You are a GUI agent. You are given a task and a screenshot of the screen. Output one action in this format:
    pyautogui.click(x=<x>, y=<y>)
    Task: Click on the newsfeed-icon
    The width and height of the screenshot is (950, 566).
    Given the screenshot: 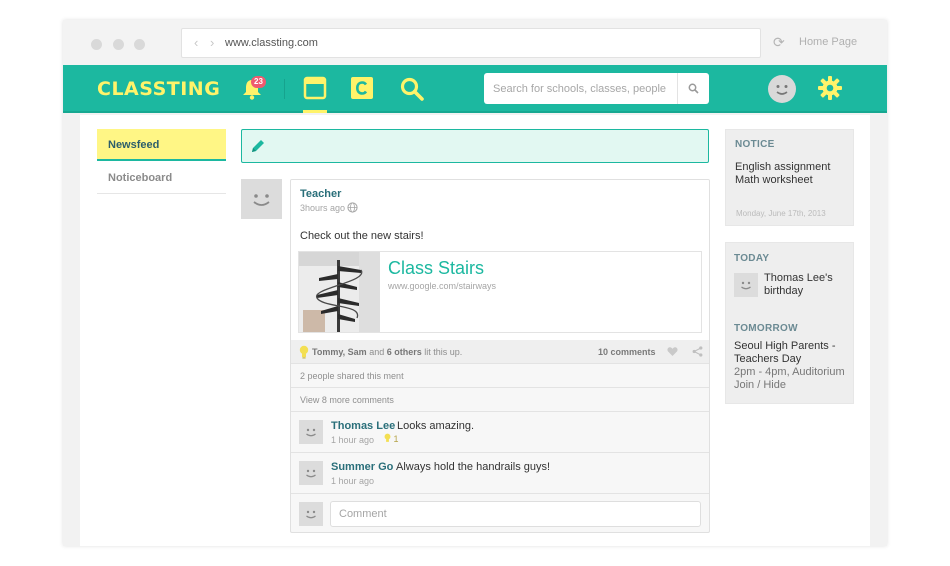 What is the action you would take?
    pyautogui.click(x=315, y=88)
    